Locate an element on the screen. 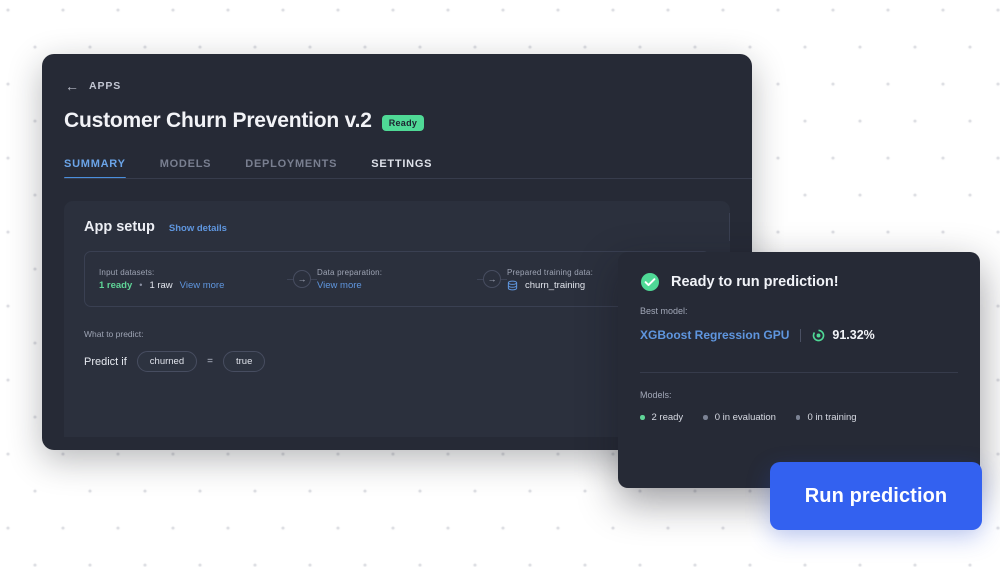 Image resolution: width=1000 pixels, height=567 pixels. stat-label: 0 in training is located at coordinates (832, 417).